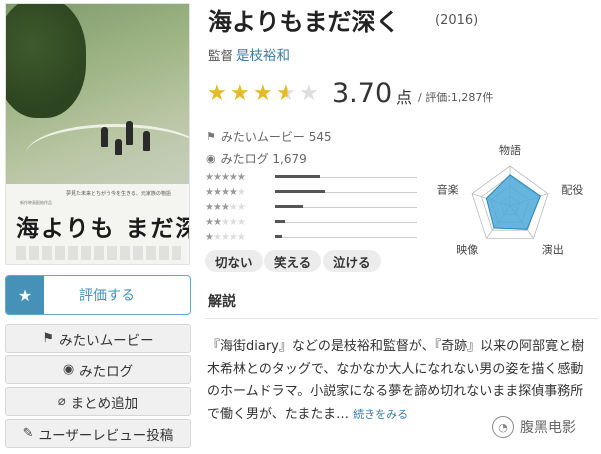 Image resolution: width=601 pixels, height=454 pixels. What do you see at coordinates (404, 97) in the screenshot?
I see `score-unit: 点` at bounding box center [404, 97].